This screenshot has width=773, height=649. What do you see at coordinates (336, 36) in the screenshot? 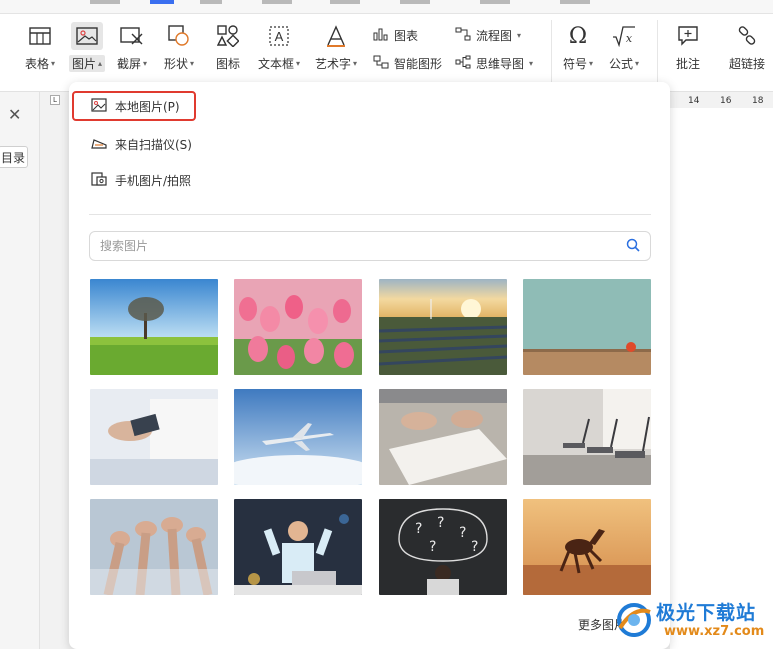
I see `wordart-icon` at bounding box center [336, 36].